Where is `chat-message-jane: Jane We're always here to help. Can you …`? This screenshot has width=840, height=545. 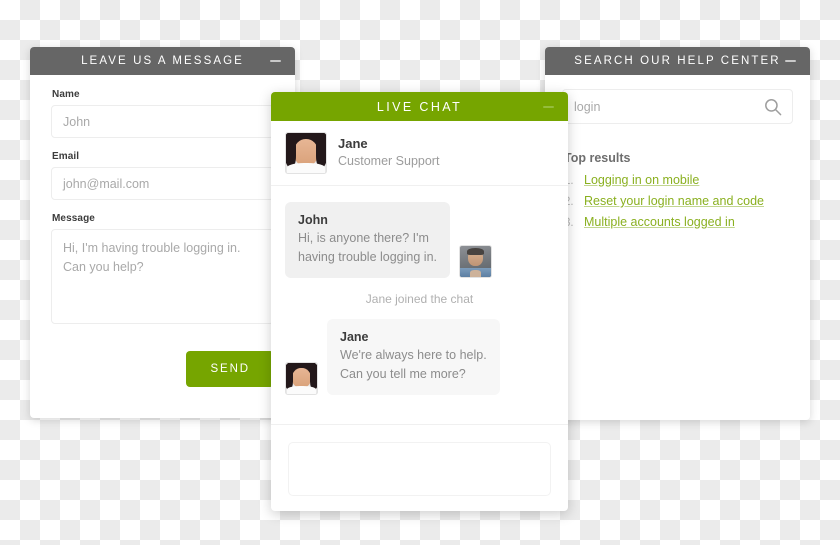
chat-message-jane: Jane We're always here to help. Can you … is located at coordinates (419, 357).